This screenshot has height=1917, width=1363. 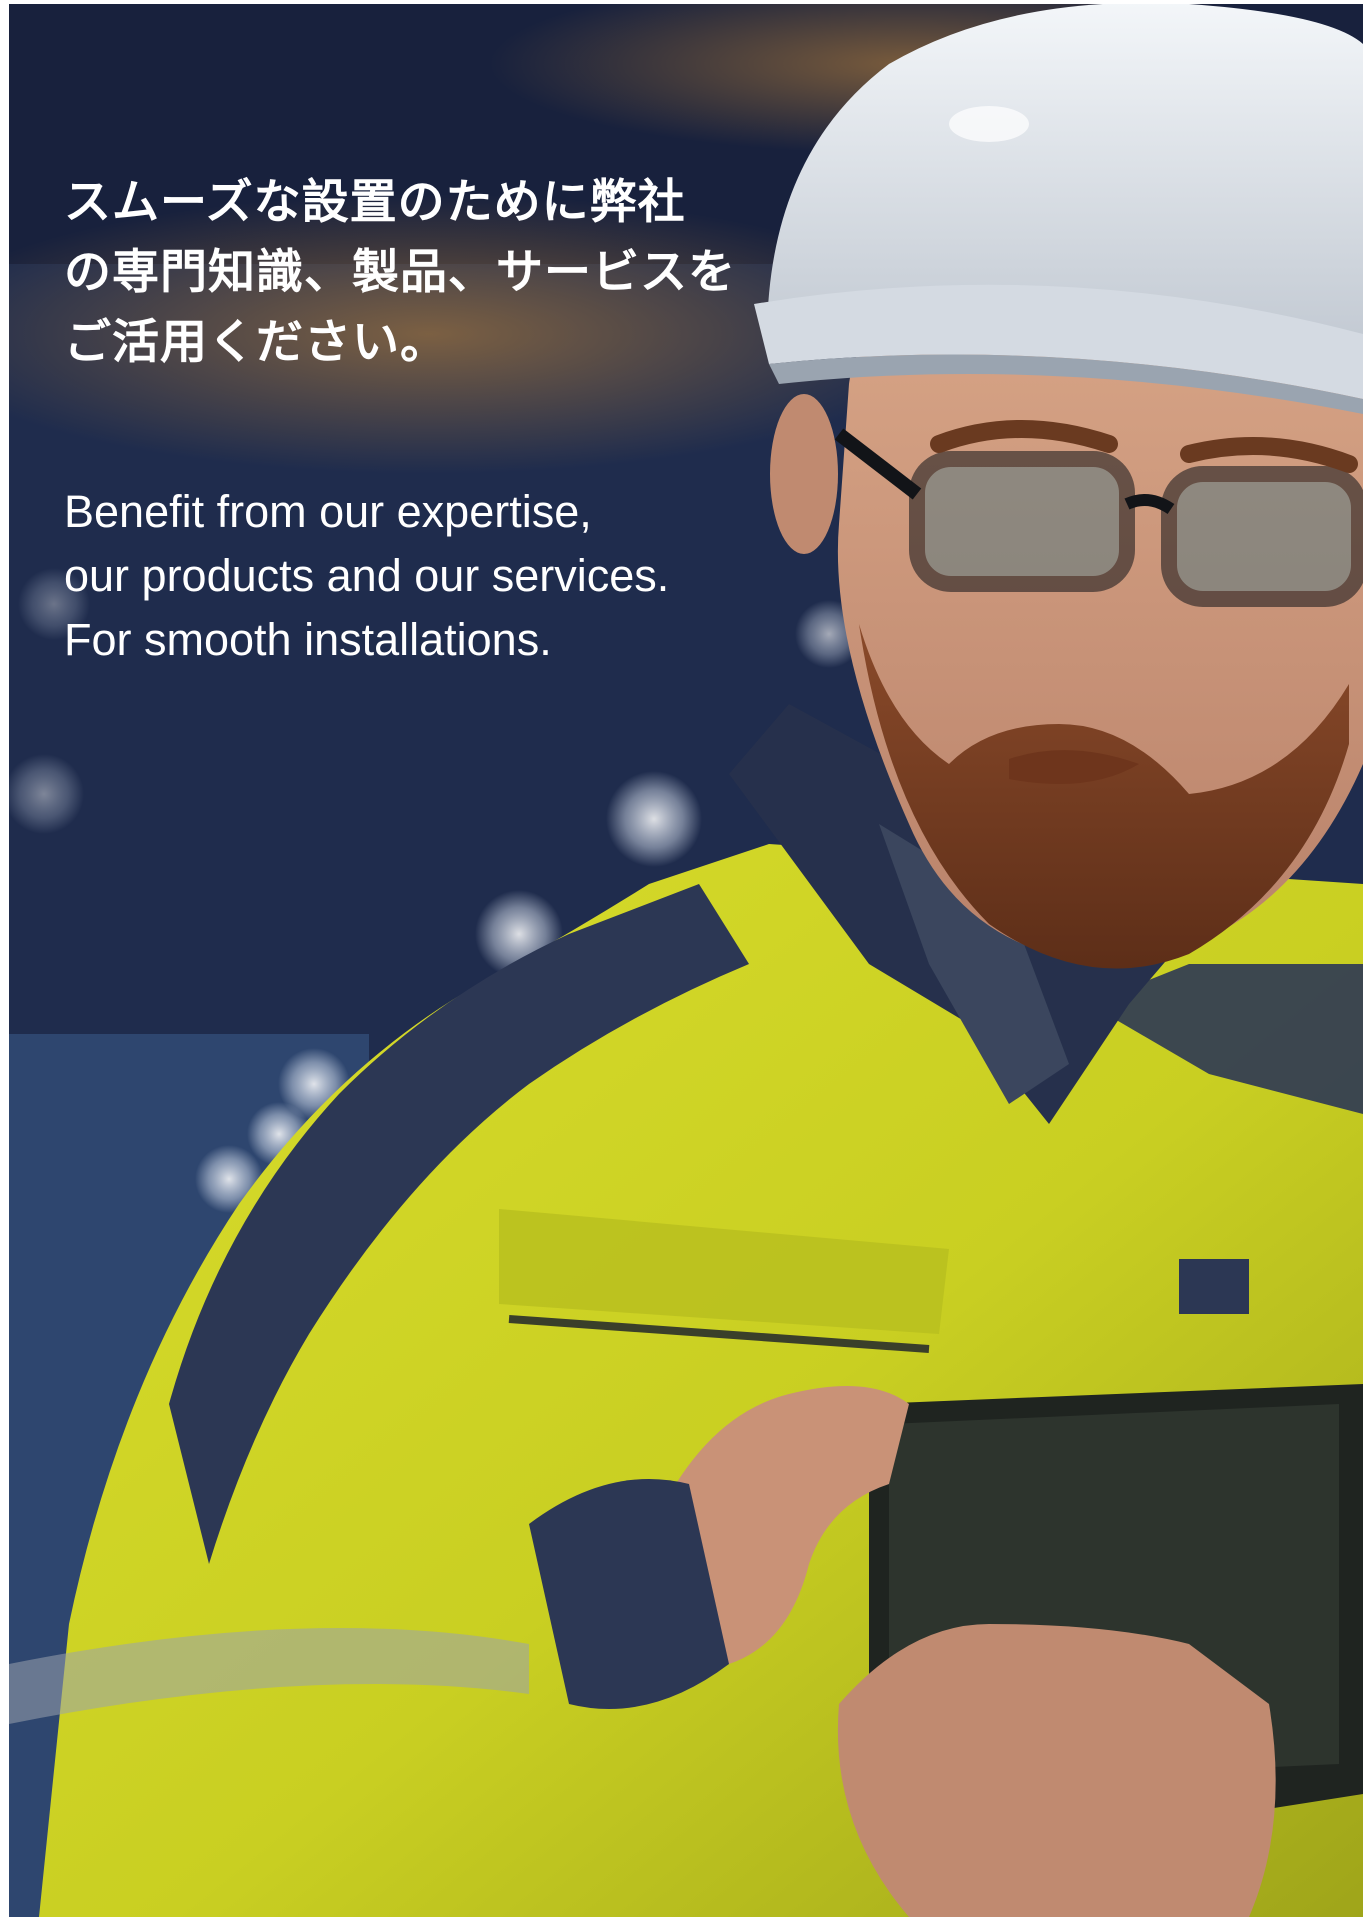 I want to click on headline-english-line-2: our products and our services., so click(x=367, y=575).